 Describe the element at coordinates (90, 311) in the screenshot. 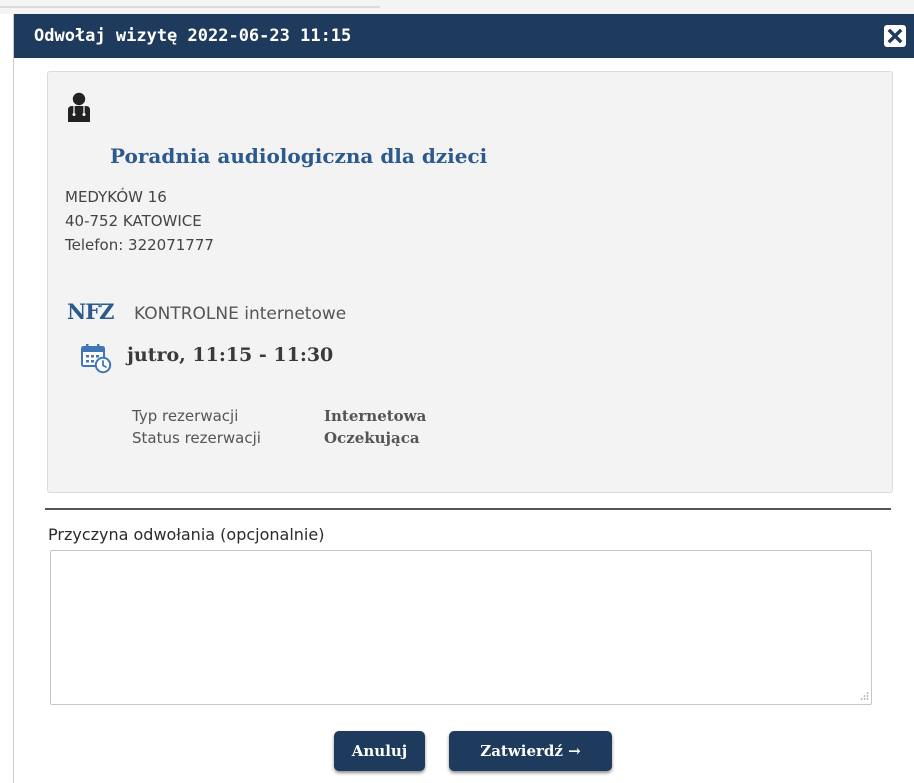

I see `nfz-logo: NFZ` at that location.